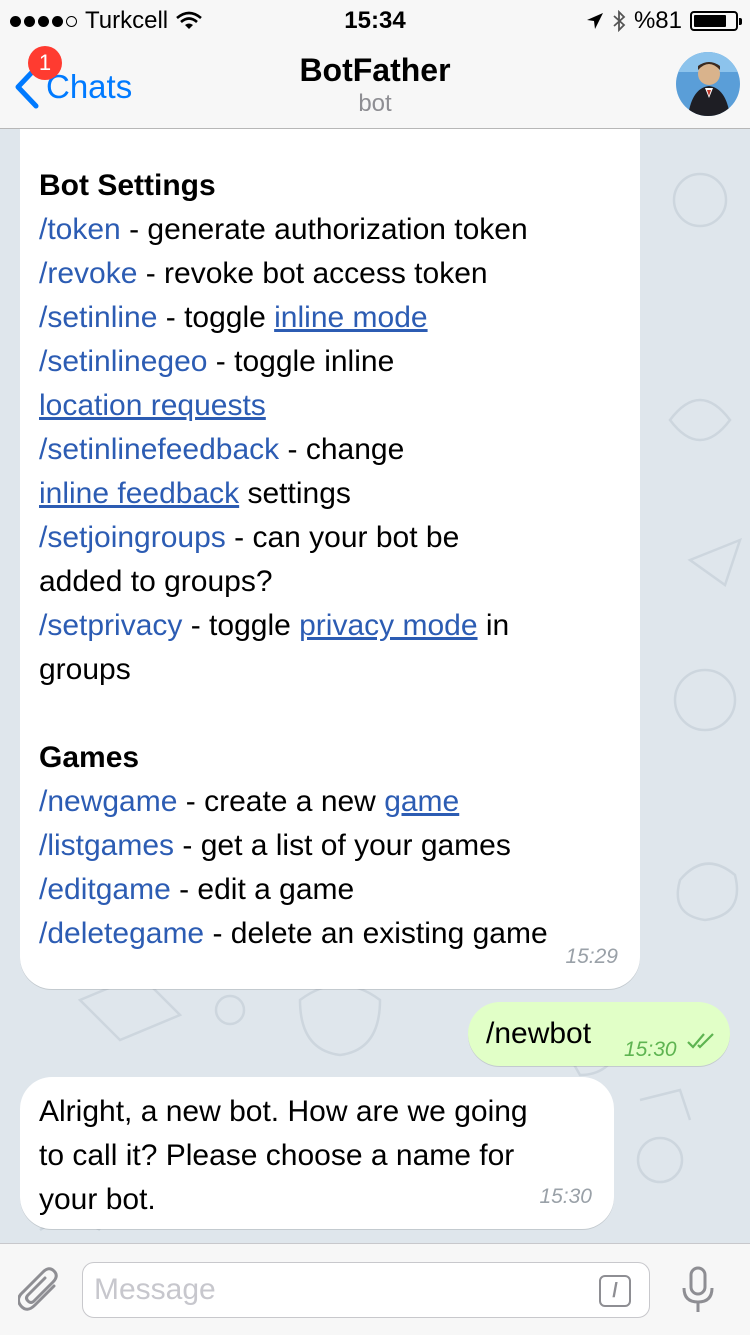 The image size is (750, 1335). I want to click on command-line: added to groups?, so click(339, 582).